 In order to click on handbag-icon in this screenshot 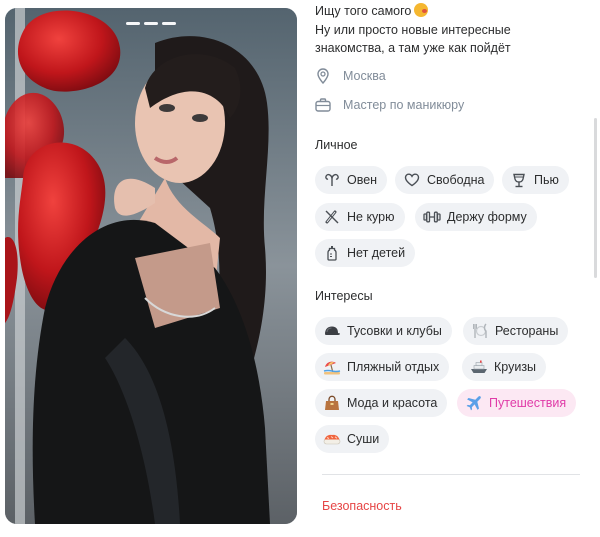, I will do `click(332, 403)`.